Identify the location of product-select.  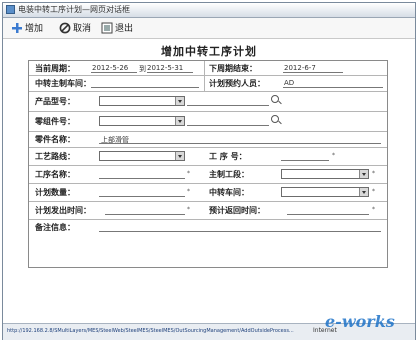
(142, 101).